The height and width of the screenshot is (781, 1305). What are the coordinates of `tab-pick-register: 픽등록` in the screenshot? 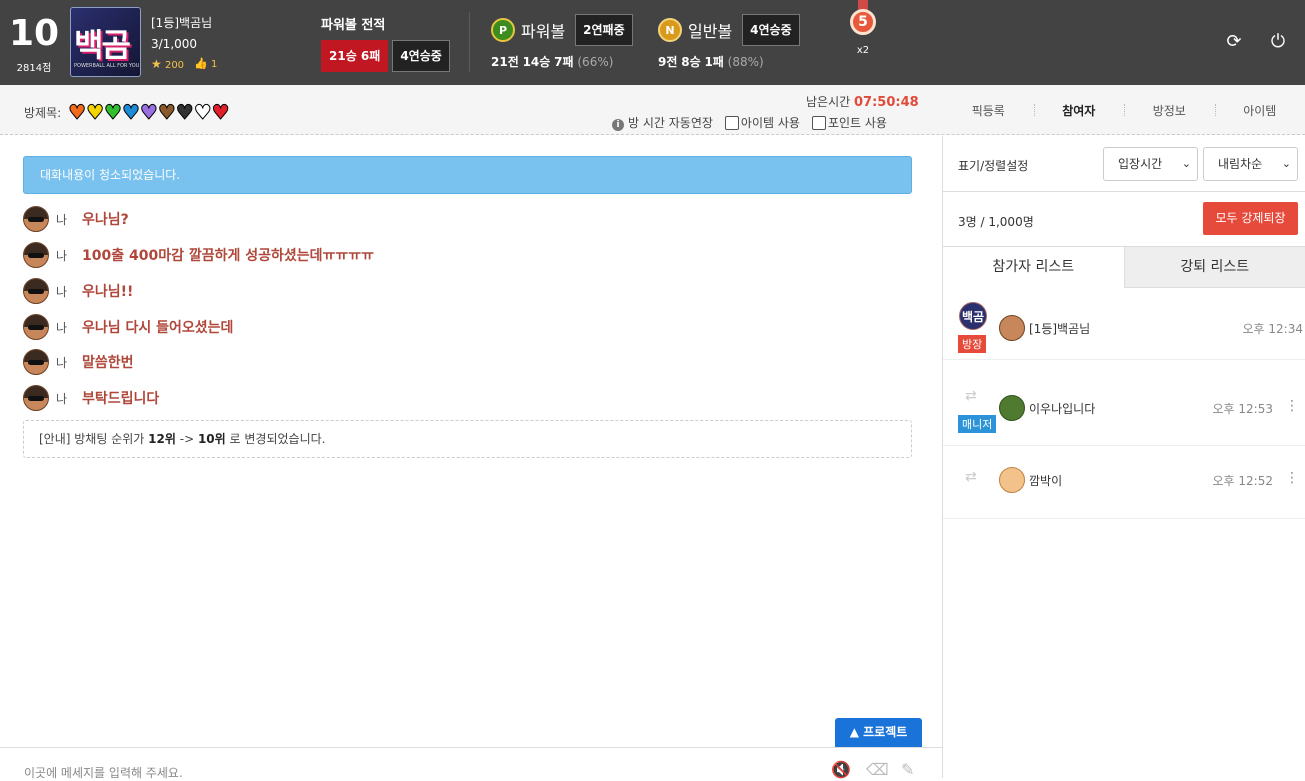 It's located at (988, 110).